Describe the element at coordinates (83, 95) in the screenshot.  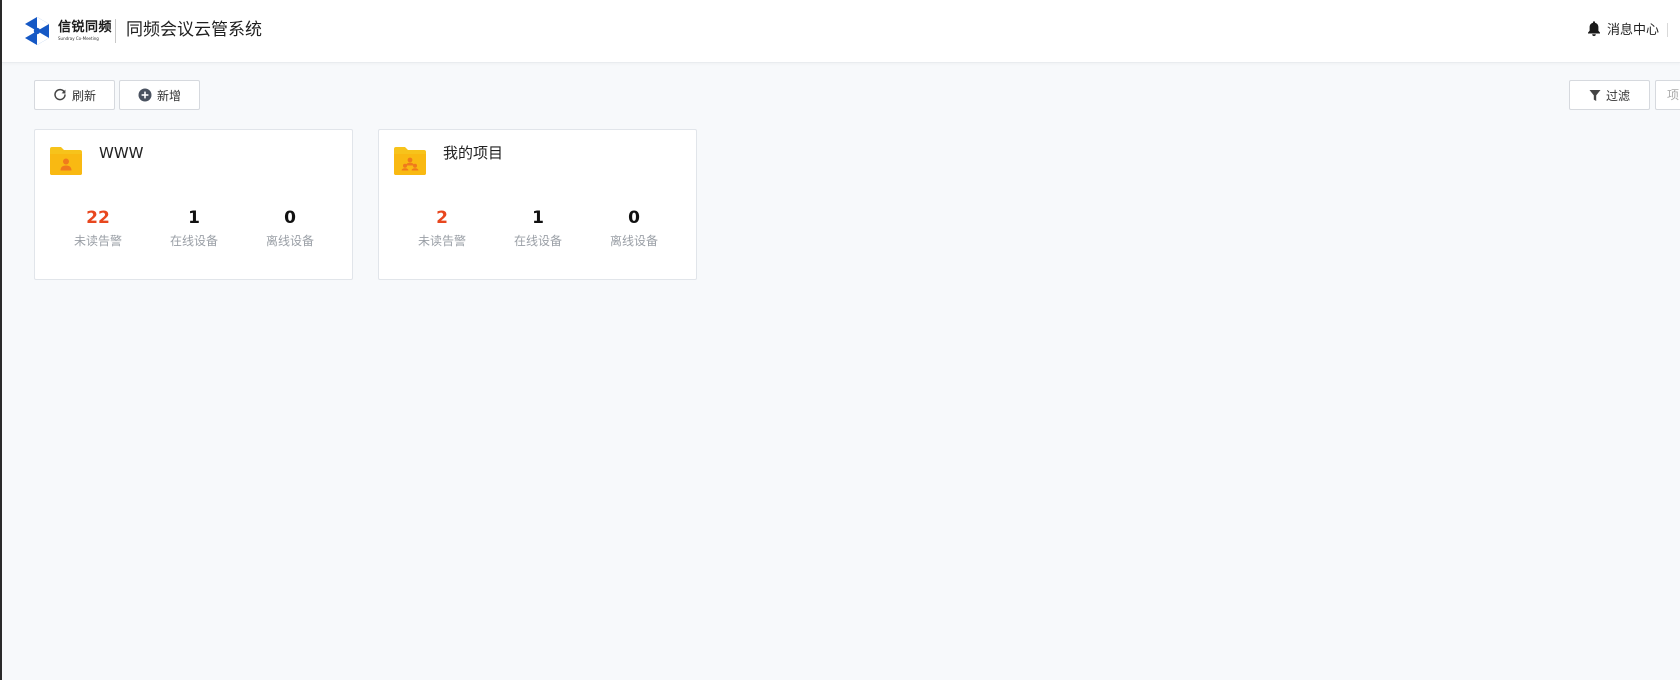
I see `refresh-label: 刷新` at that location.